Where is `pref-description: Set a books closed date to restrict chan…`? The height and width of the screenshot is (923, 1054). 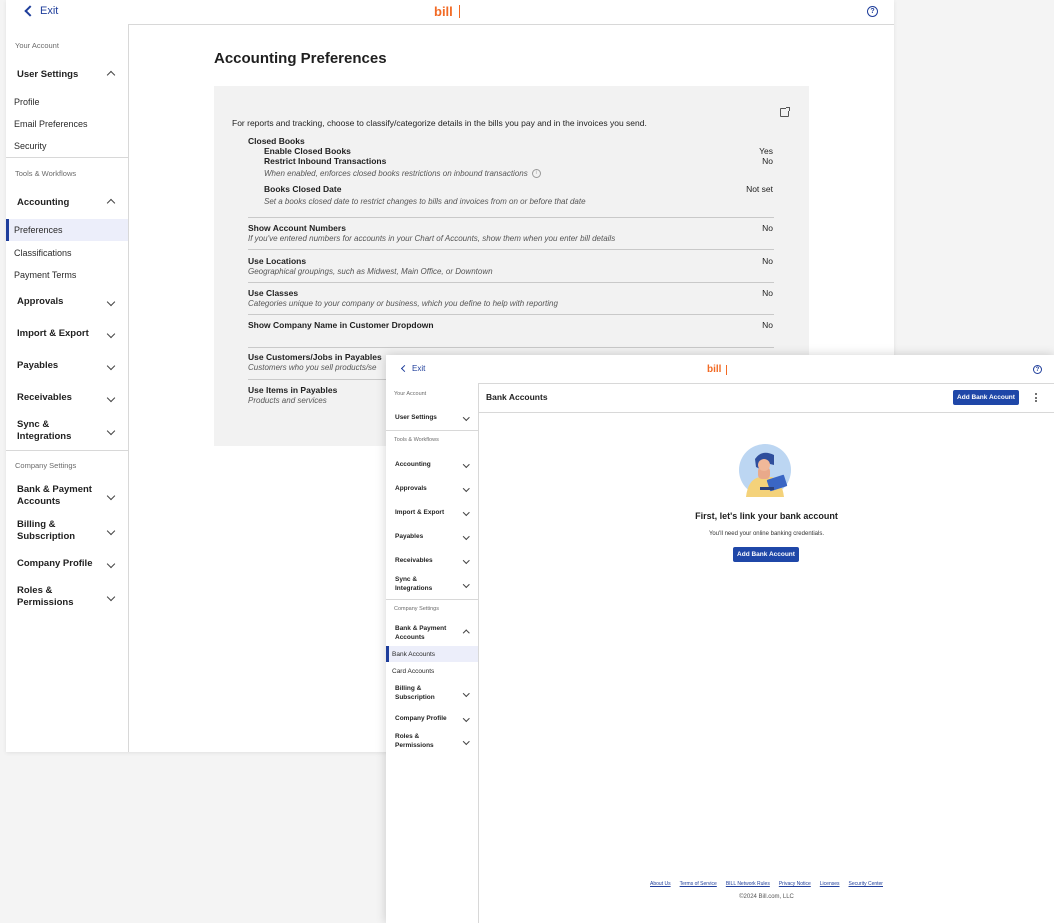 pref-description: Set a books closed date to restrict chan… is located at coordinates (425, 201).